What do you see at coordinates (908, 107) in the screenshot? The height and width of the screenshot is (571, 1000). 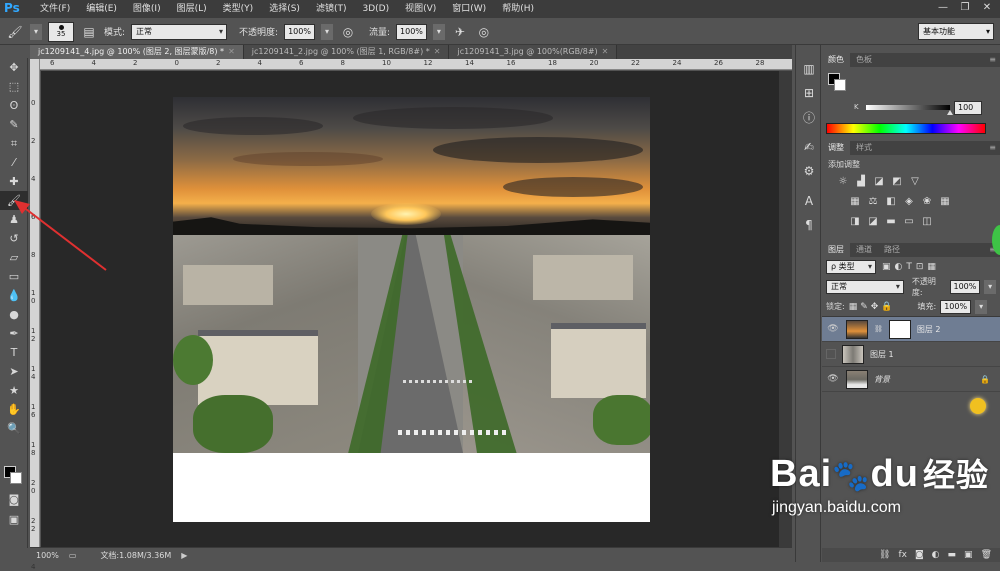 I see `channel-slider` at bounding box center [908, 107].